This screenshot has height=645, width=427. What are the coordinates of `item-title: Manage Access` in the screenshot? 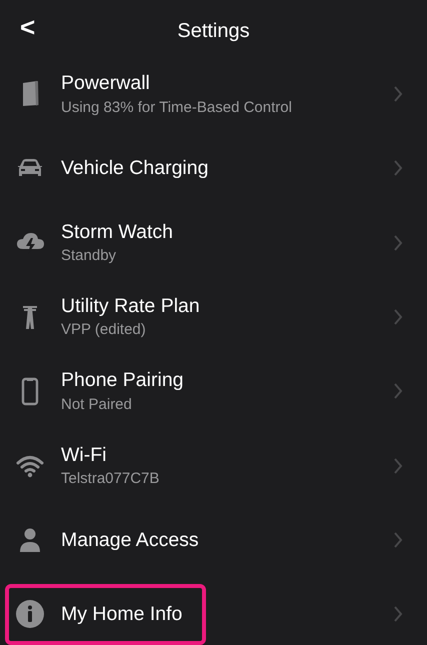 It's located at (130, 540).